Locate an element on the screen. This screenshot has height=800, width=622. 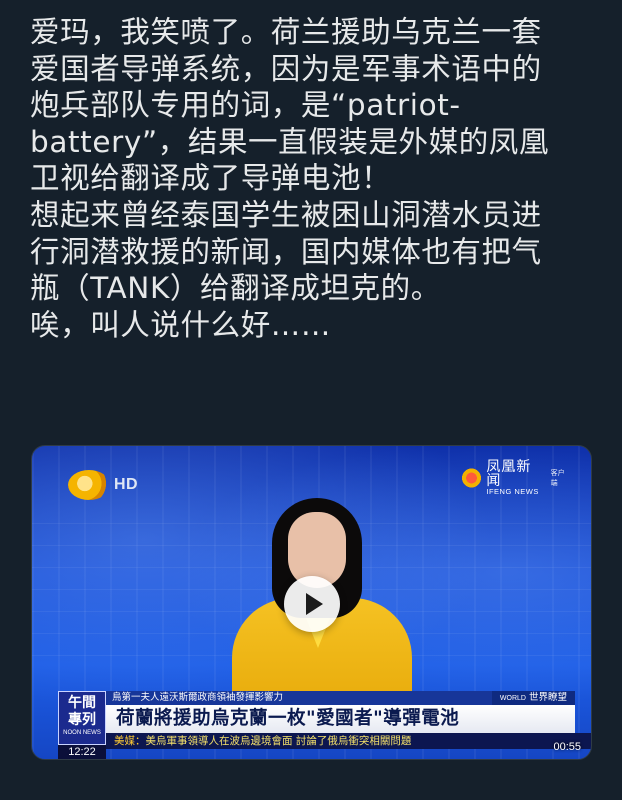
ticker-bottom-source: 美媒： is located at coordinates (130, 741).